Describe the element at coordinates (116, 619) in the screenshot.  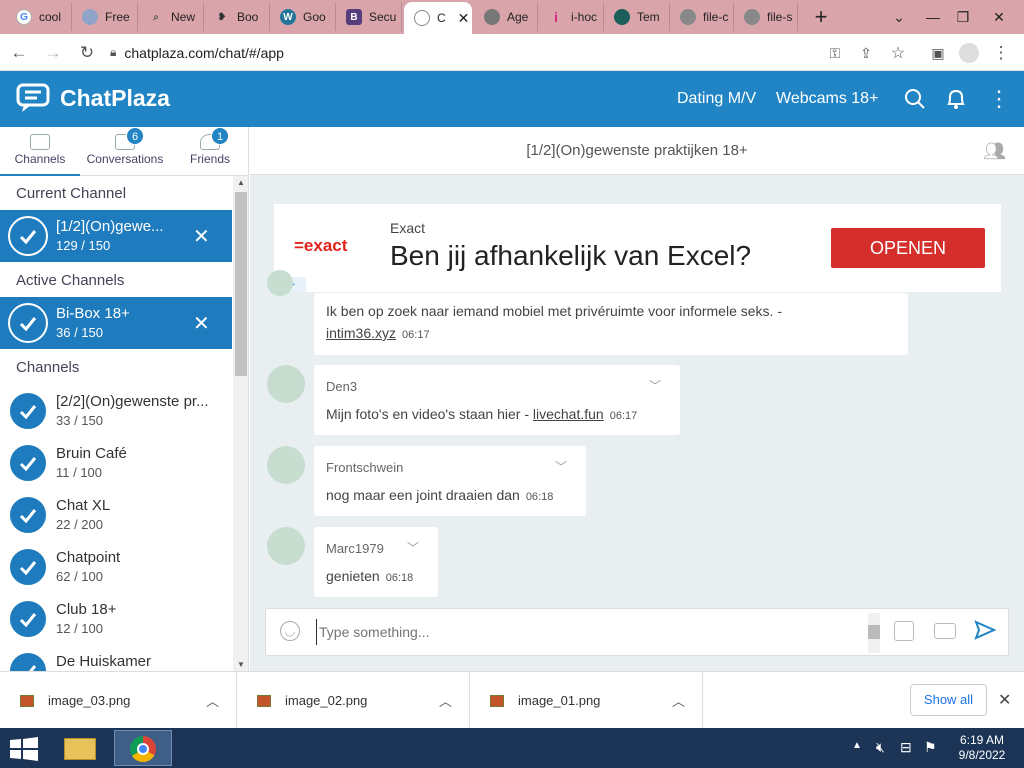
I see `channel-item: Club 18+ 12 / 100` at that location.